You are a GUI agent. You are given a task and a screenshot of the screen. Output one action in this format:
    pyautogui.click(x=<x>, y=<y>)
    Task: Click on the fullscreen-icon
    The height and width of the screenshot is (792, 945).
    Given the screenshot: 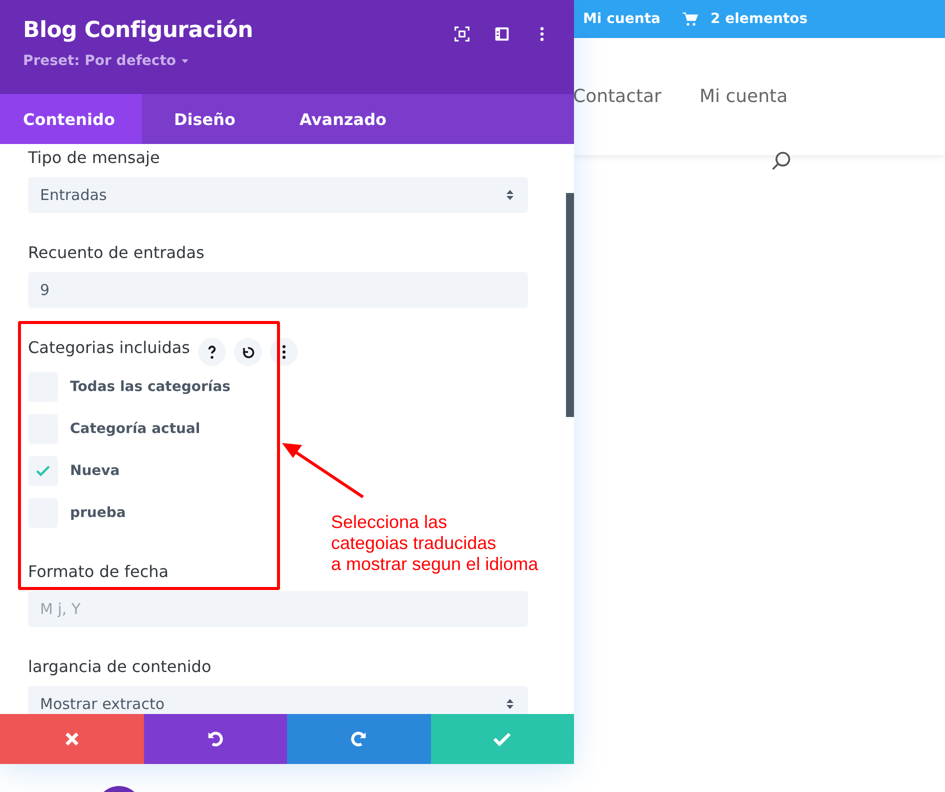 What is the action you would take?
    pyautogui.click(x=462, y=34)
    